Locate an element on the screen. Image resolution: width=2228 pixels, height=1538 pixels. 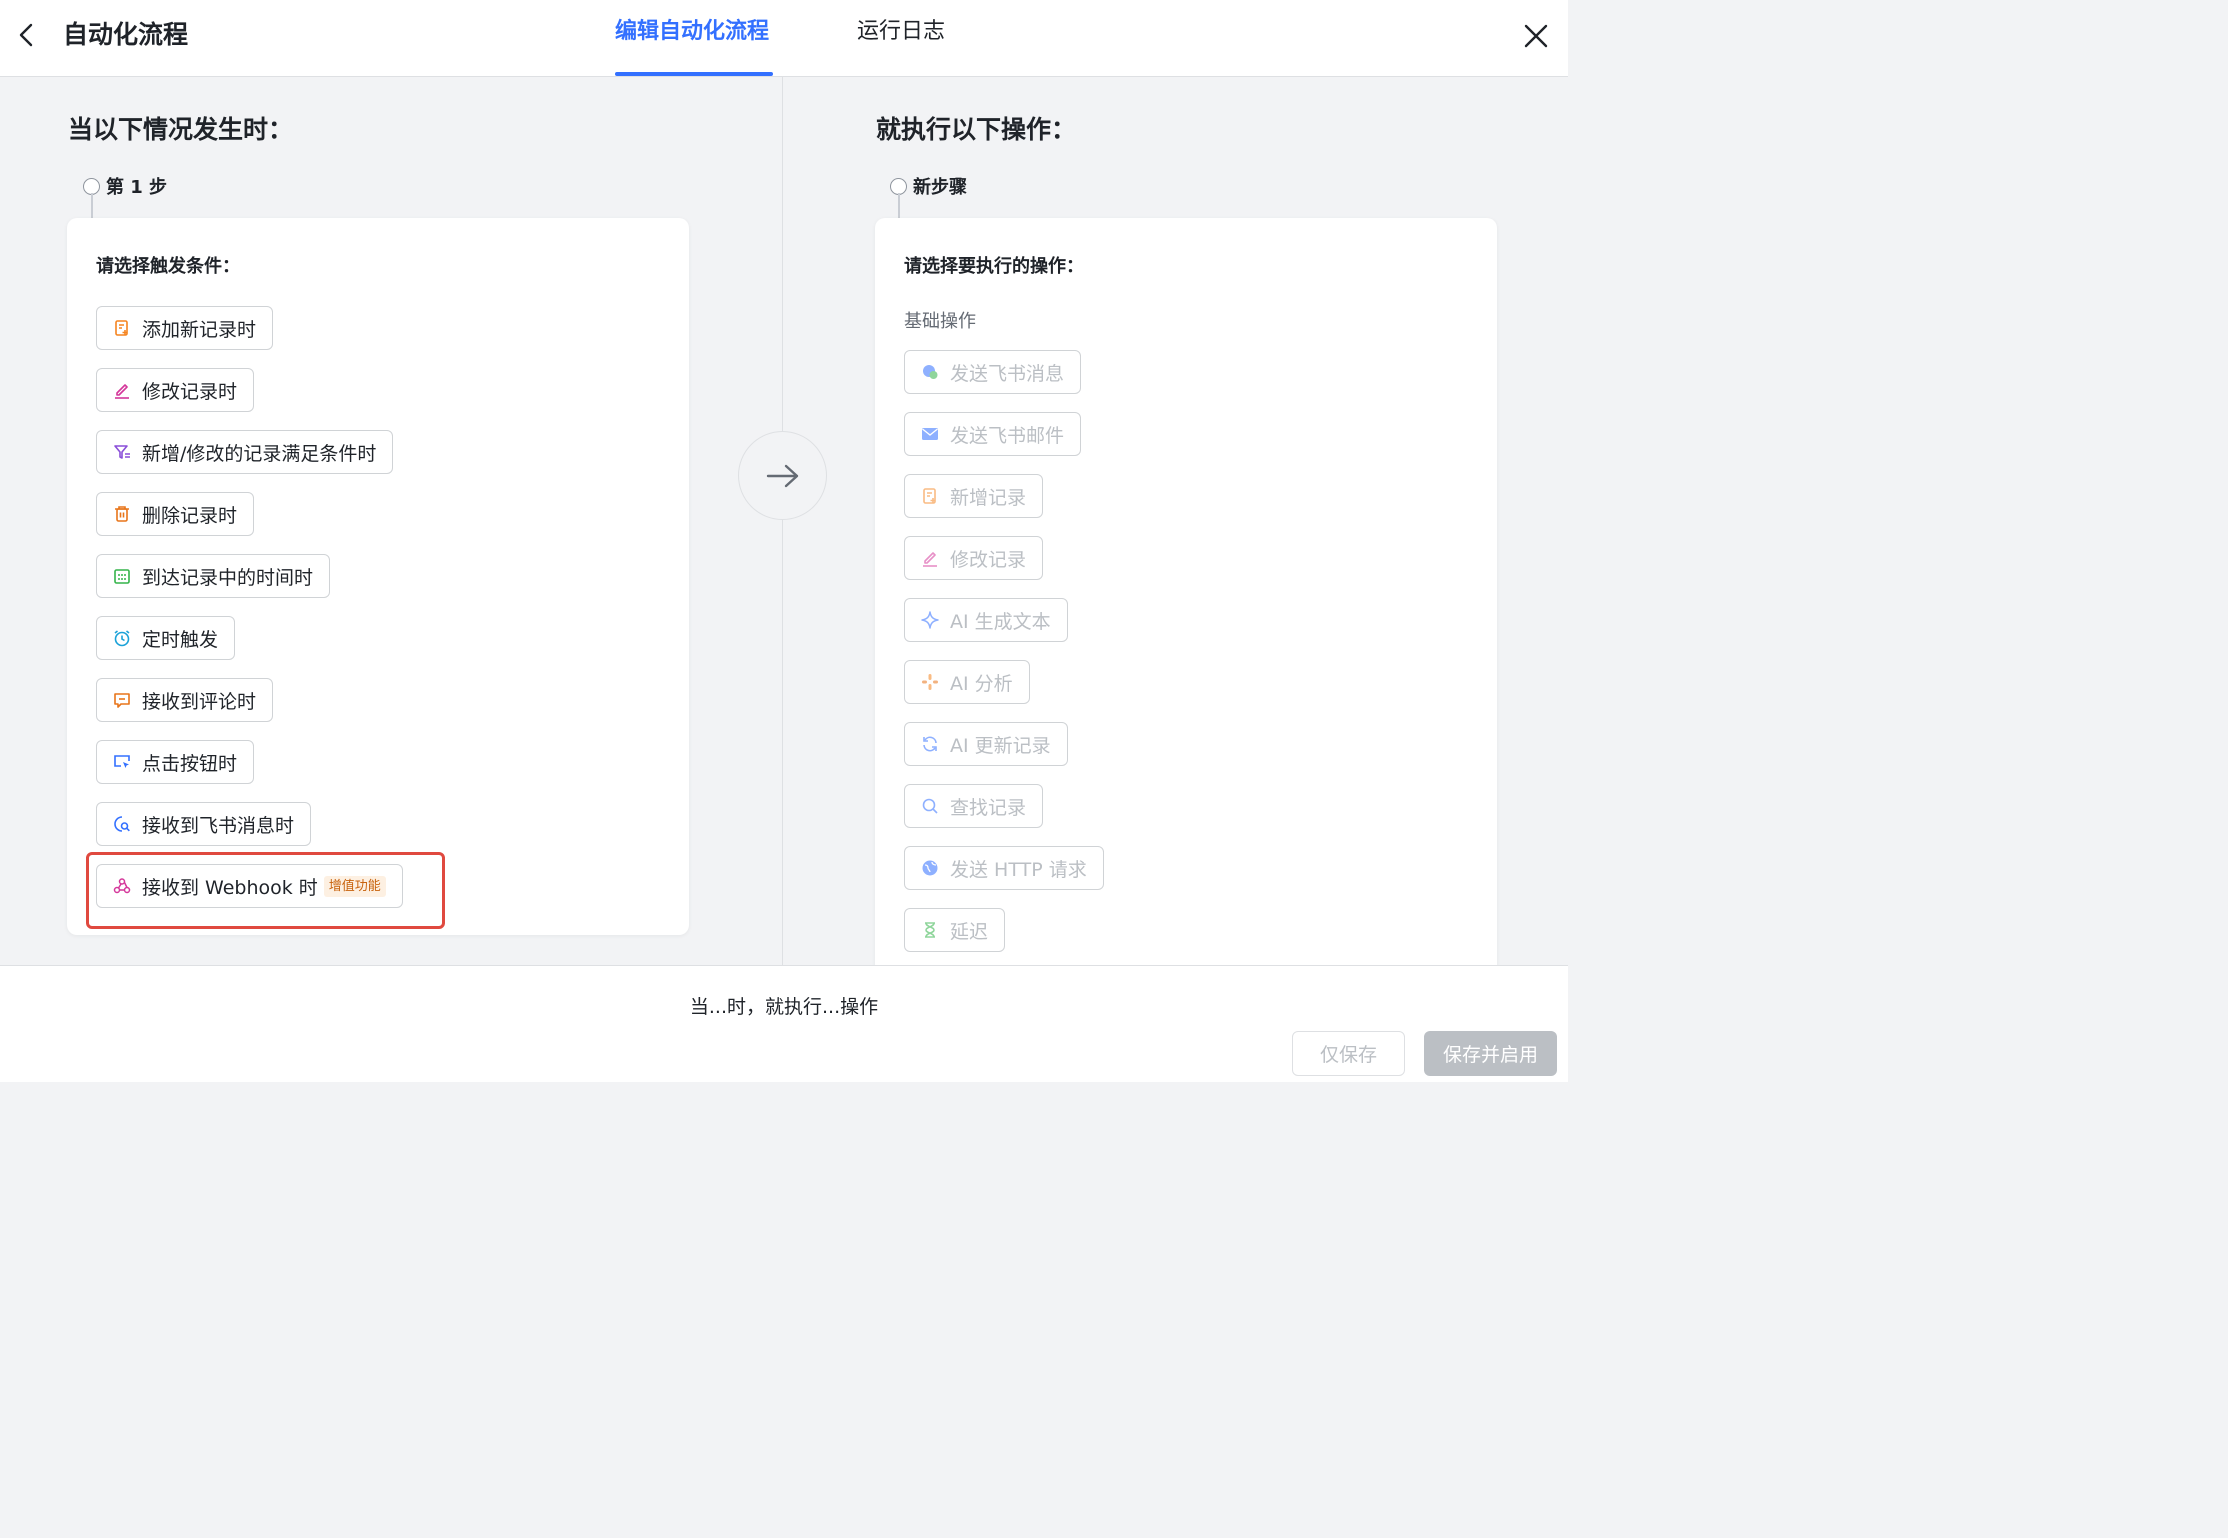
flow-arrow-icon is located at coordinates (782, 475).